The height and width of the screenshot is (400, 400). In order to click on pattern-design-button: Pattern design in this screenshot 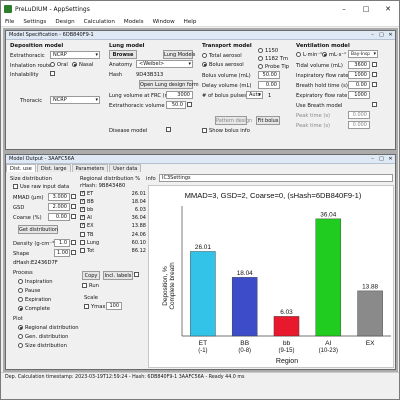, I will do `click(233, 120)`.